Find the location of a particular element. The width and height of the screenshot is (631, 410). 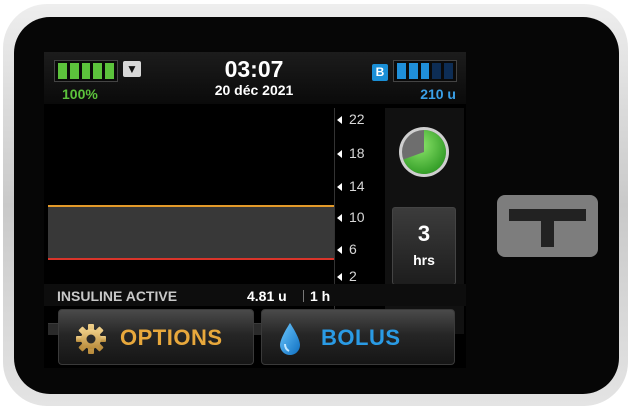

bolus-label: BOLUS is located at coordinates (361, 337).